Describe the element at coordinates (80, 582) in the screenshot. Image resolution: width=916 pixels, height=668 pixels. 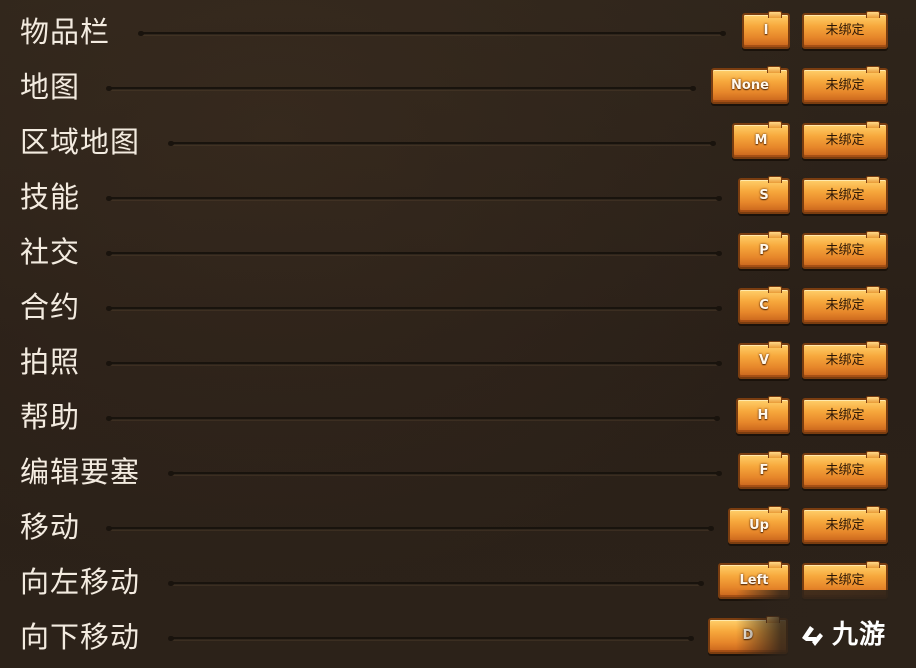
I see `action-label: 向左移动` at that location.